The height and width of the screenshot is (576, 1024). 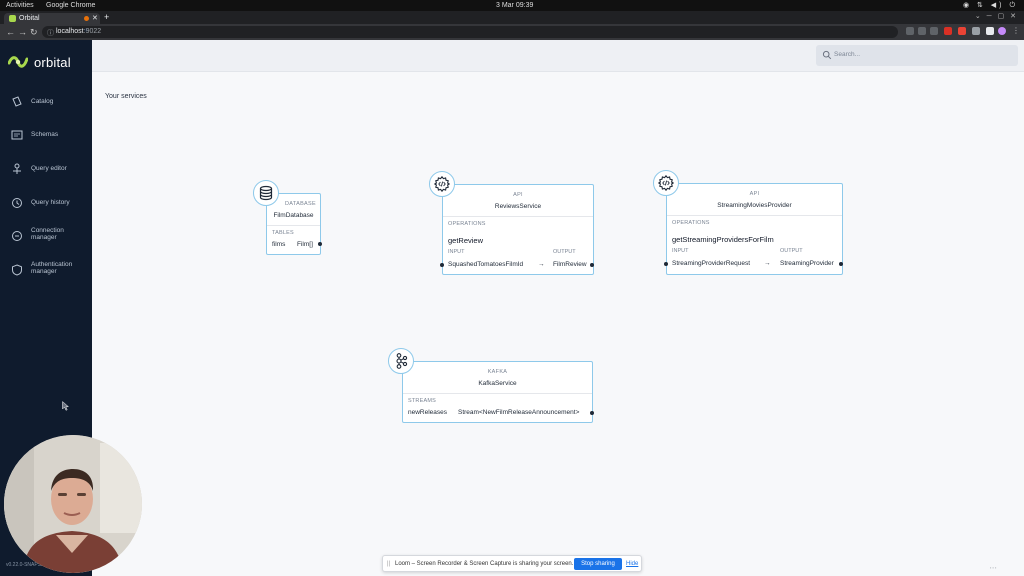 I want to click on forward-icon: →, so click(x=22, y=32).